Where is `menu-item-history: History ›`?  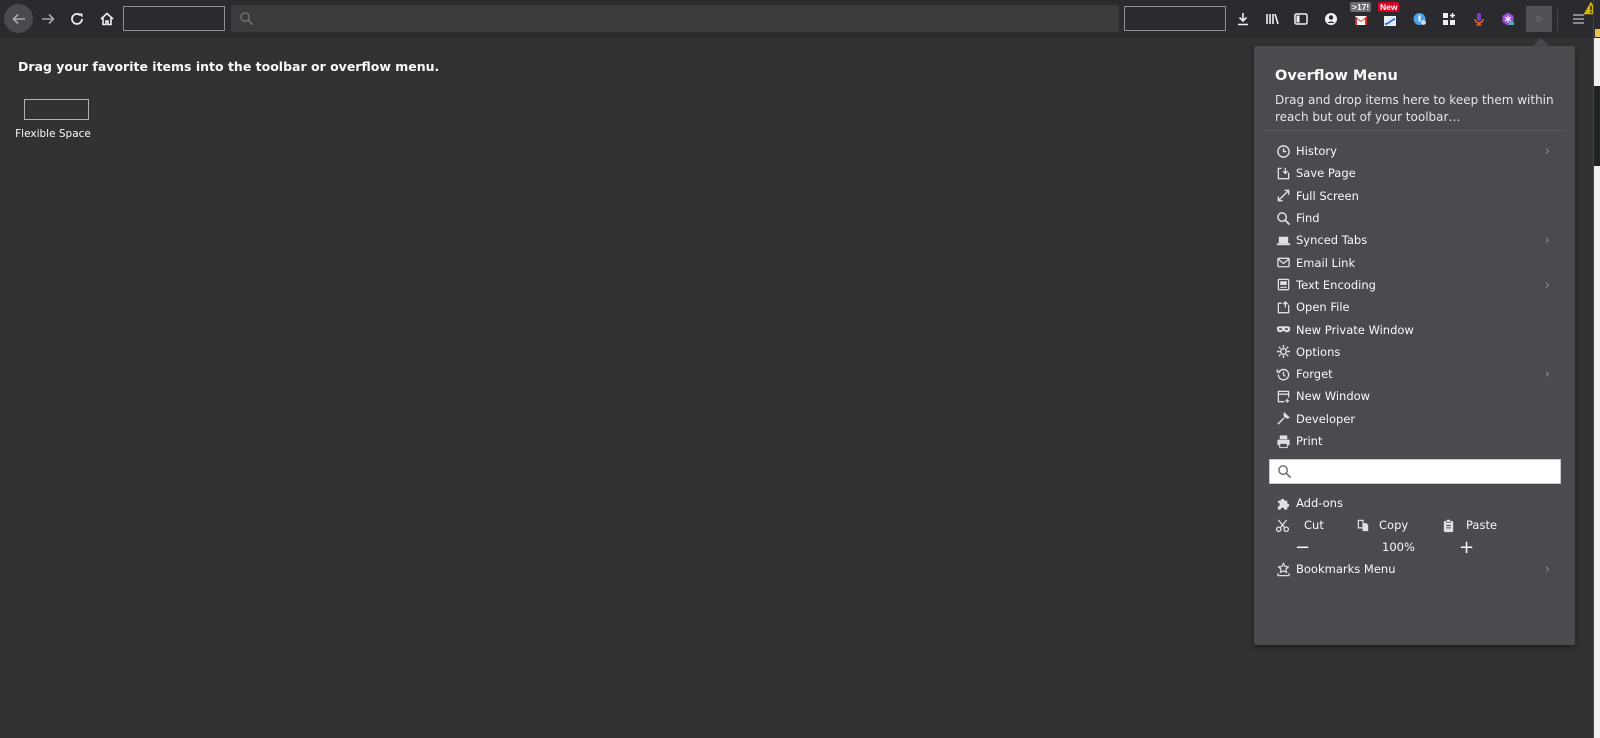 menu-item-history: History › is located at coordinates (1414, 151).